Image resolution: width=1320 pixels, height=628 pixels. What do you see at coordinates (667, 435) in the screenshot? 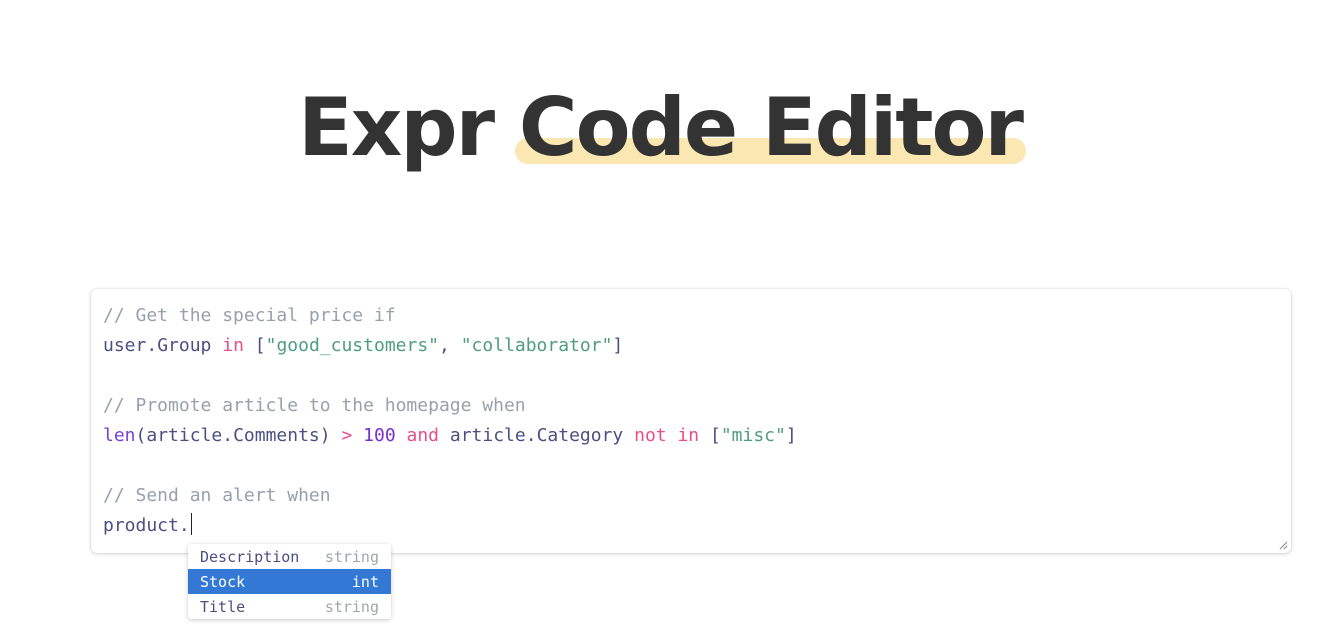
I see `code-token-kw: not in` at bounding box center [667, 435].